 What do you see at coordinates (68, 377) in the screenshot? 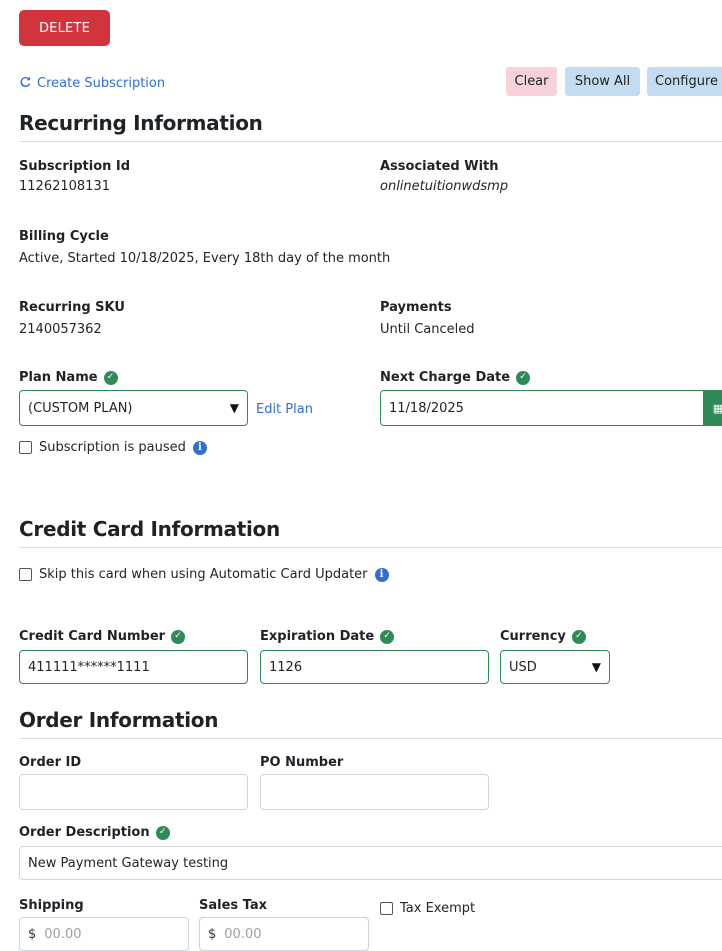
I see `plan-name-label: Plan Name ✓` at bounding box center [68, 377].